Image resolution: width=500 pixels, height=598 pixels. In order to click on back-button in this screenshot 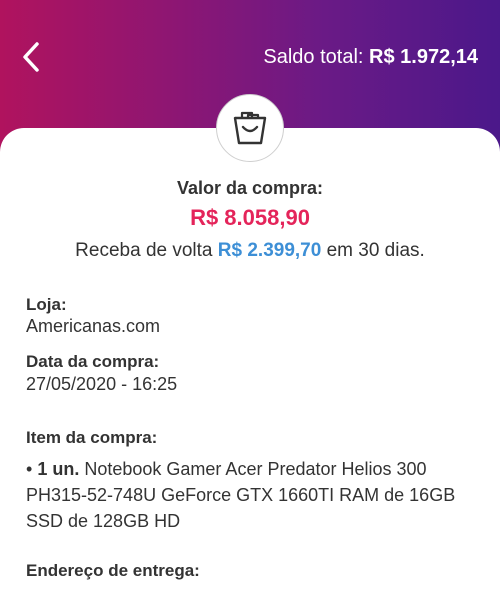, I will do `click(31, 57)`.